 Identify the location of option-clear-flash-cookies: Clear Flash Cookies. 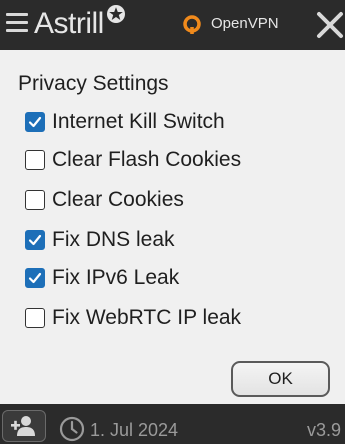
(133, 160).